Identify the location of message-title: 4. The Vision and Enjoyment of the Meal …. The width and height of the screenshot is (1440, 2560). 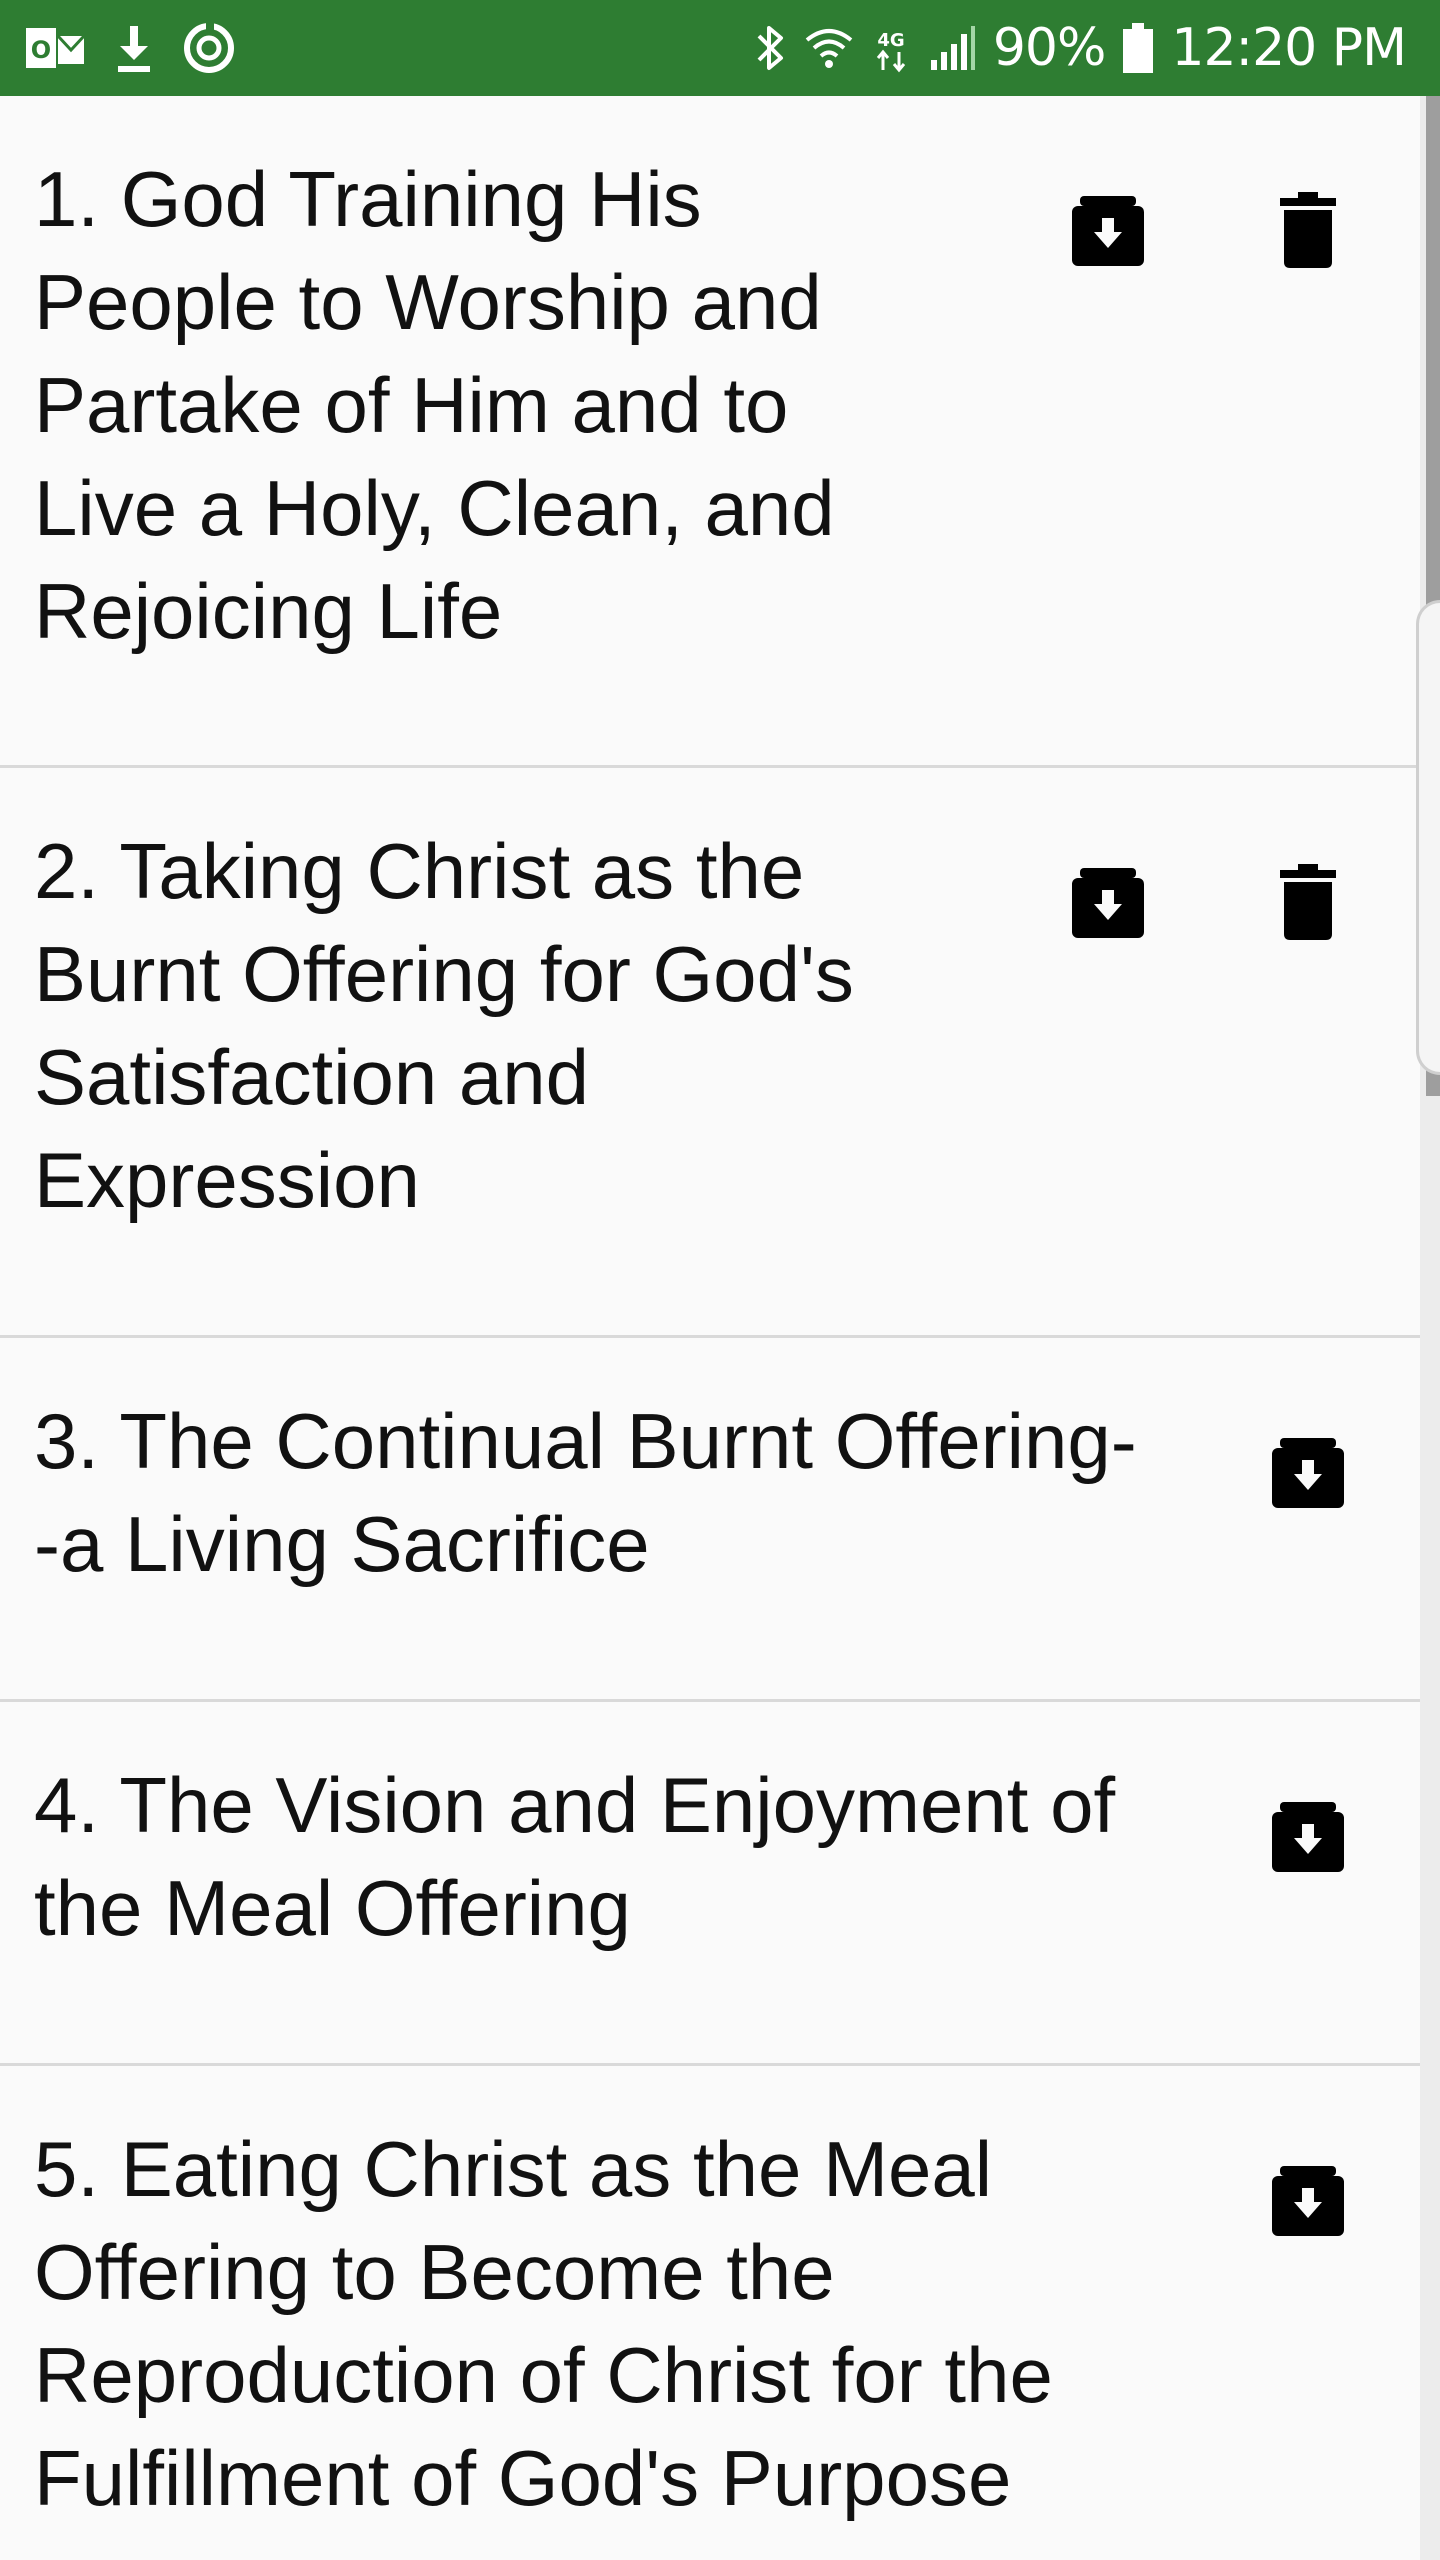
(575, 1856).